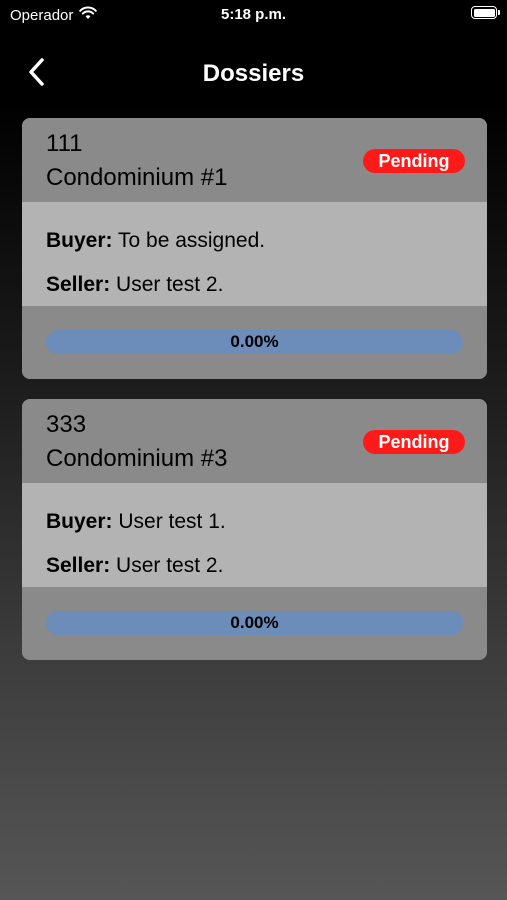 This screenshot has height=900, width=507. I want to click on page-title: Dossiers, so click(253, 73).